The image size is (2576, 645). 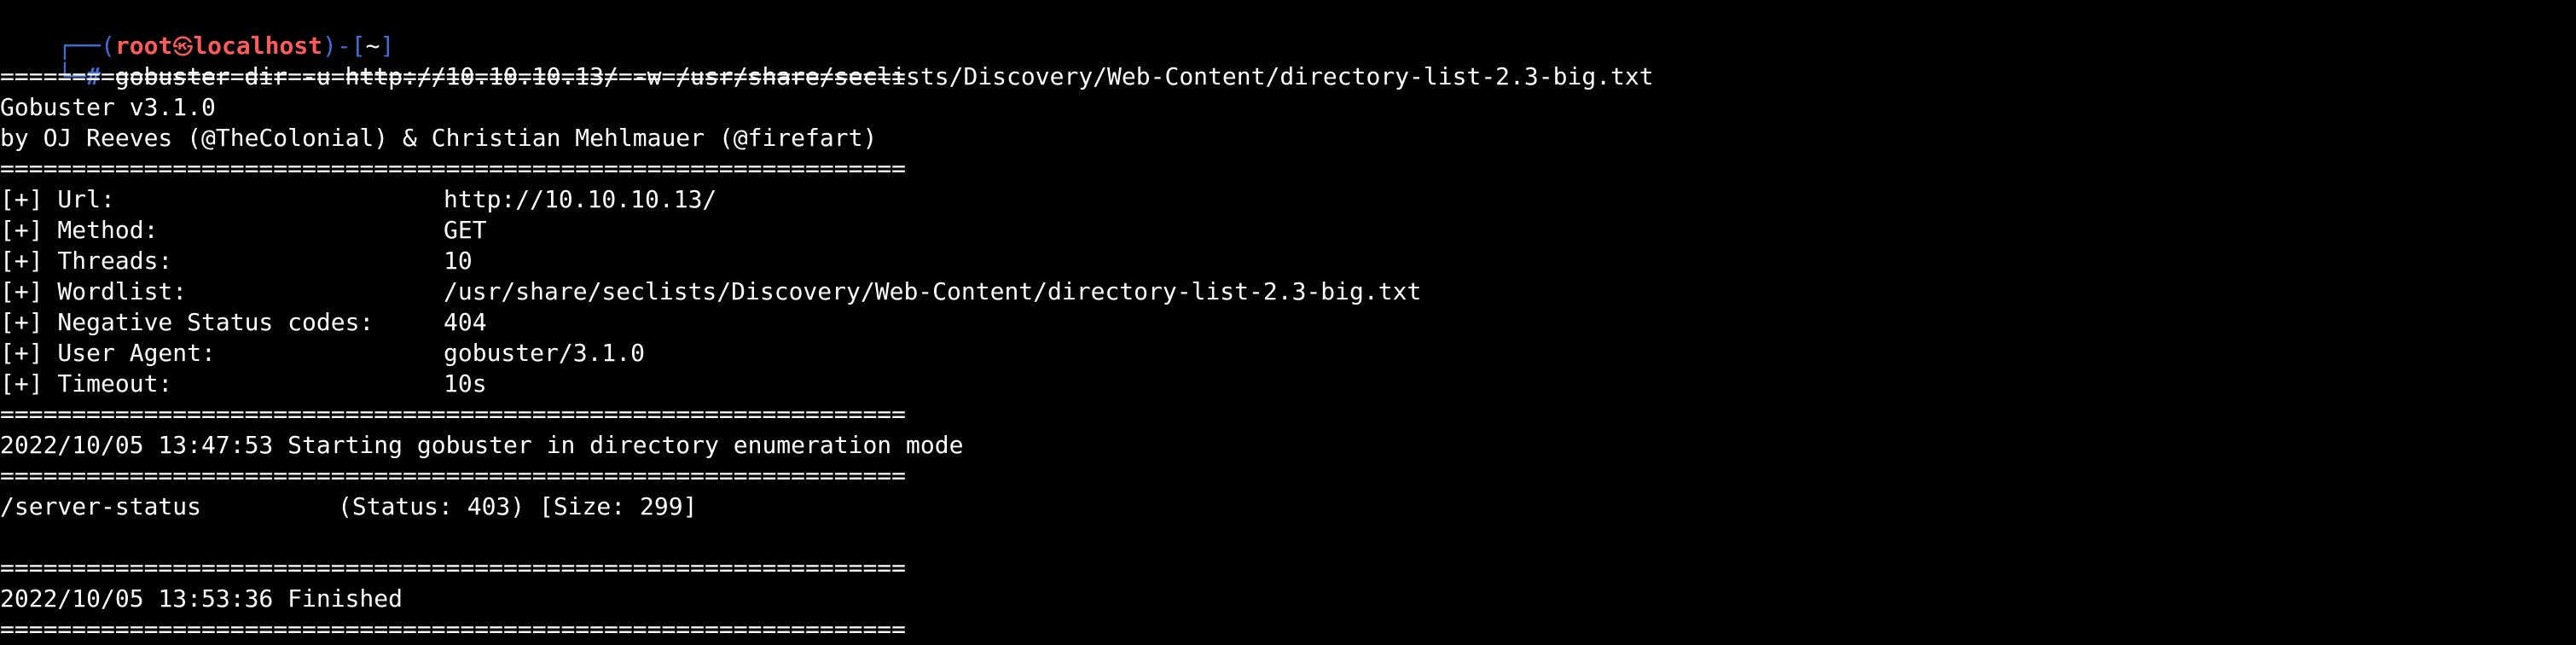 What do you see at coordinates (201, 598) in the screenshot?
I see `finish-message: 2022/10/05 13:53:36 Finished` at bounding box center [201, 598].